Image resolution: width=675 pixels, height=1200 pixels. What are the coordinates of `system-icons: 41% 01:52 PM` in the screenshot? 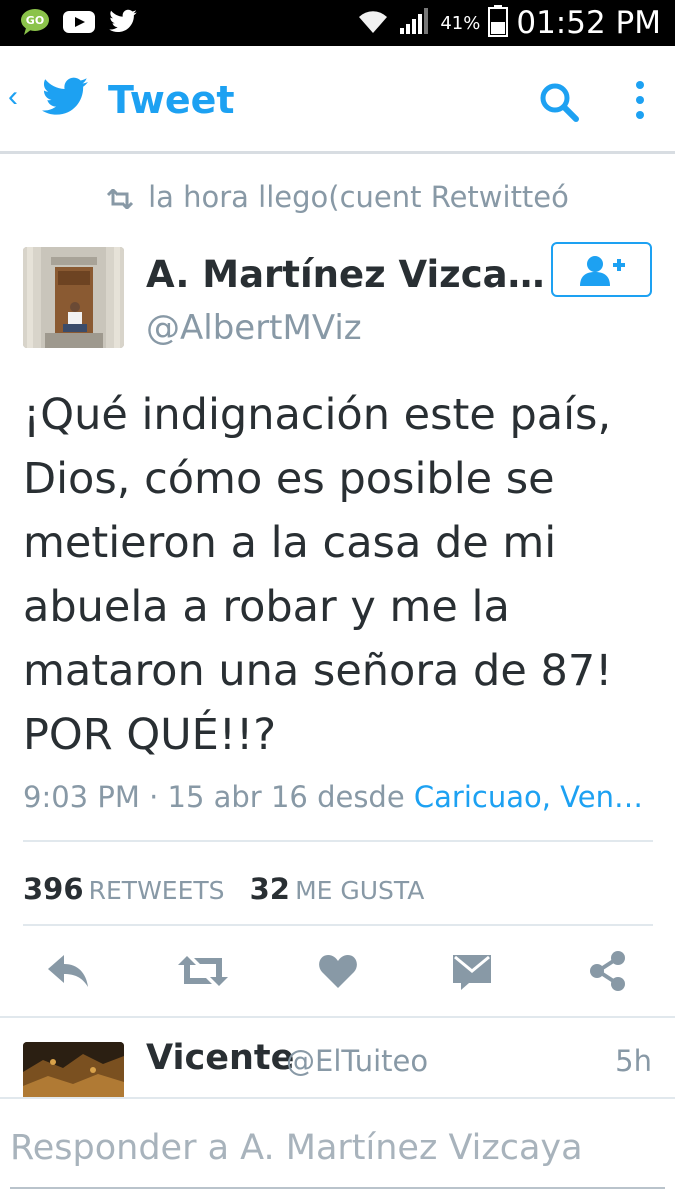 It's located at (508, 23).